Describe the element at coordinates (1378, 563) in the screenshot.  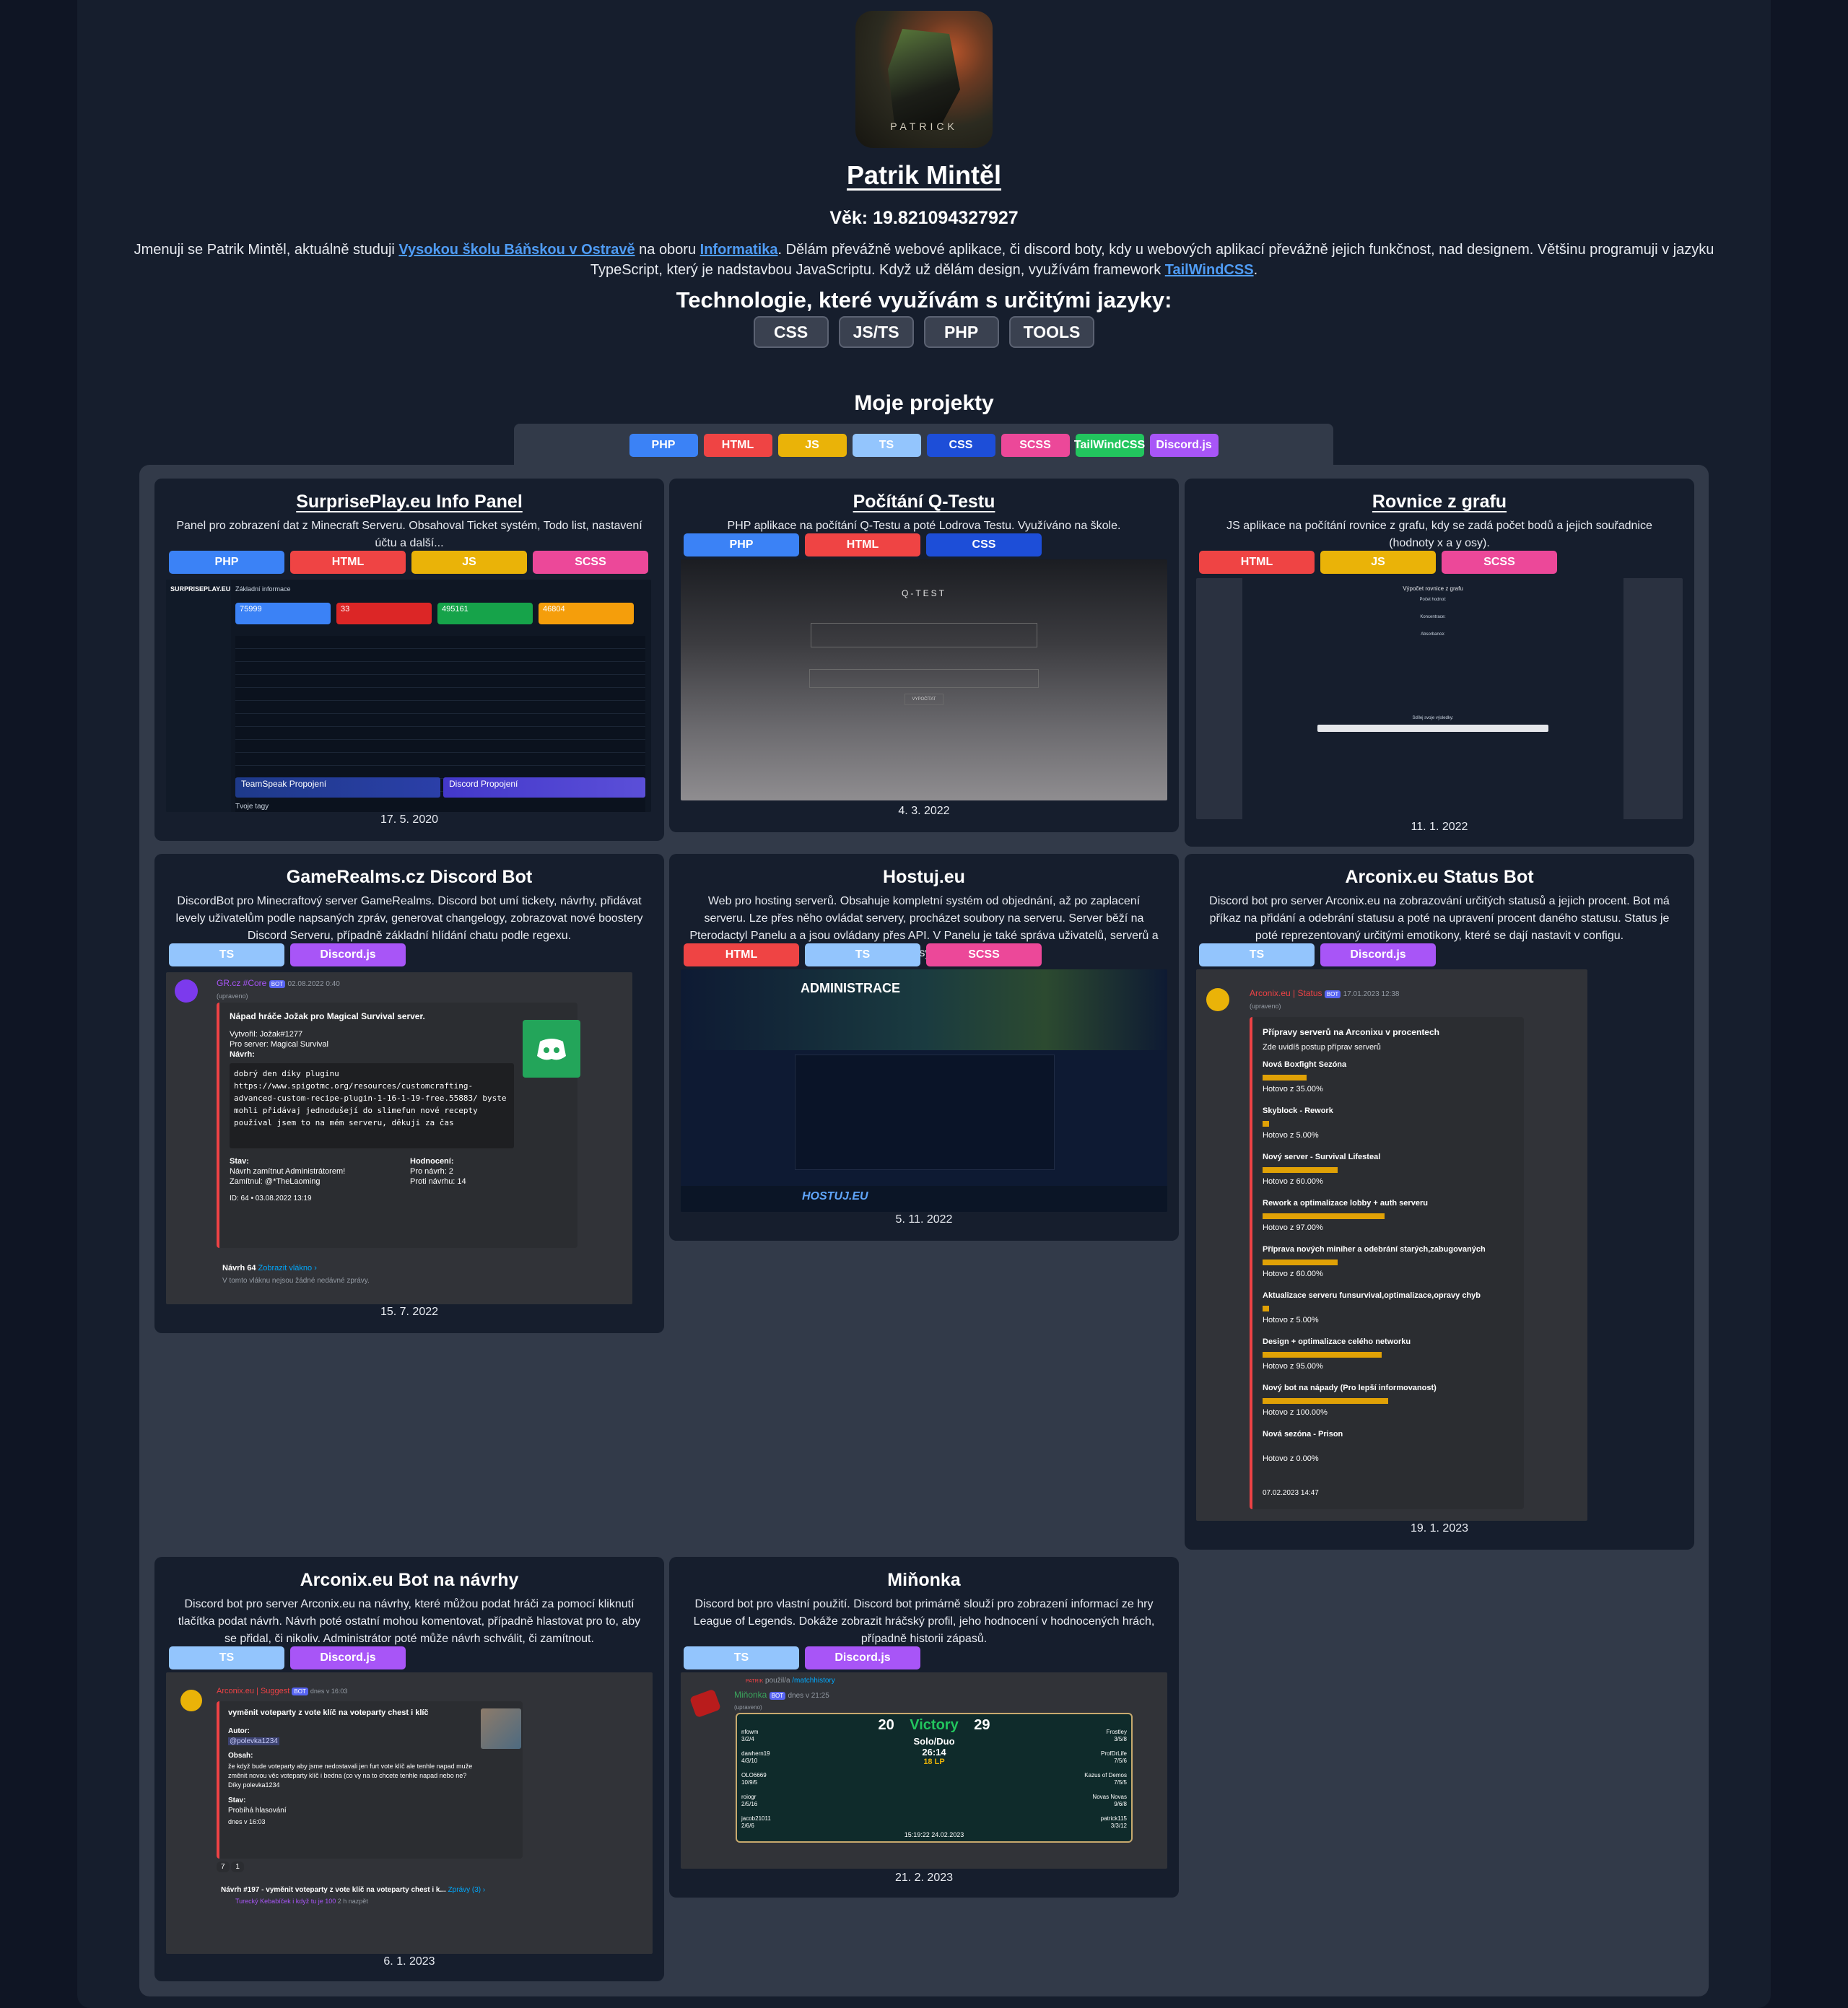
I see `tag-js: JS` at that location.